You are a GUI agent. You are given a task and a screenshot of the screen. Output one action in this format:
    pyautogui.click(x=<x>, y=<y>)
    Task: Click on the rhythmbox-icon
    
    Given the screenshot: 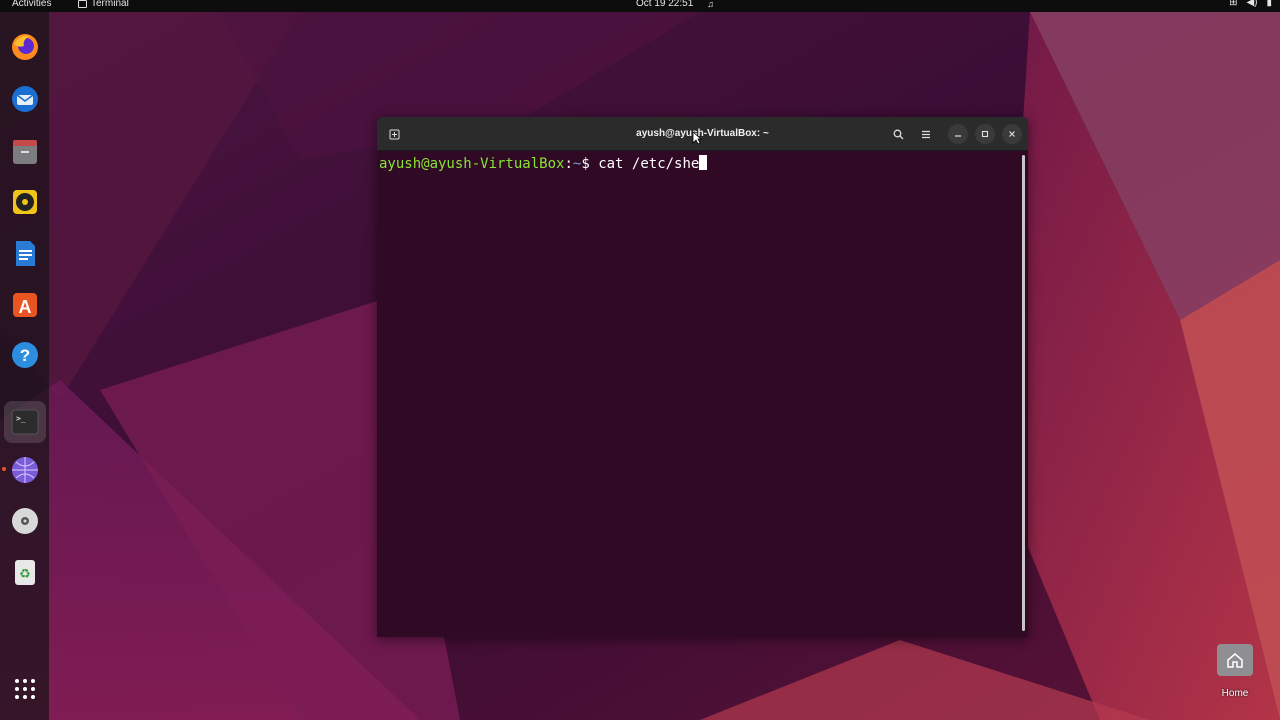 What is the action you would take?
    pyautogui.click(x=25, y=202)
    